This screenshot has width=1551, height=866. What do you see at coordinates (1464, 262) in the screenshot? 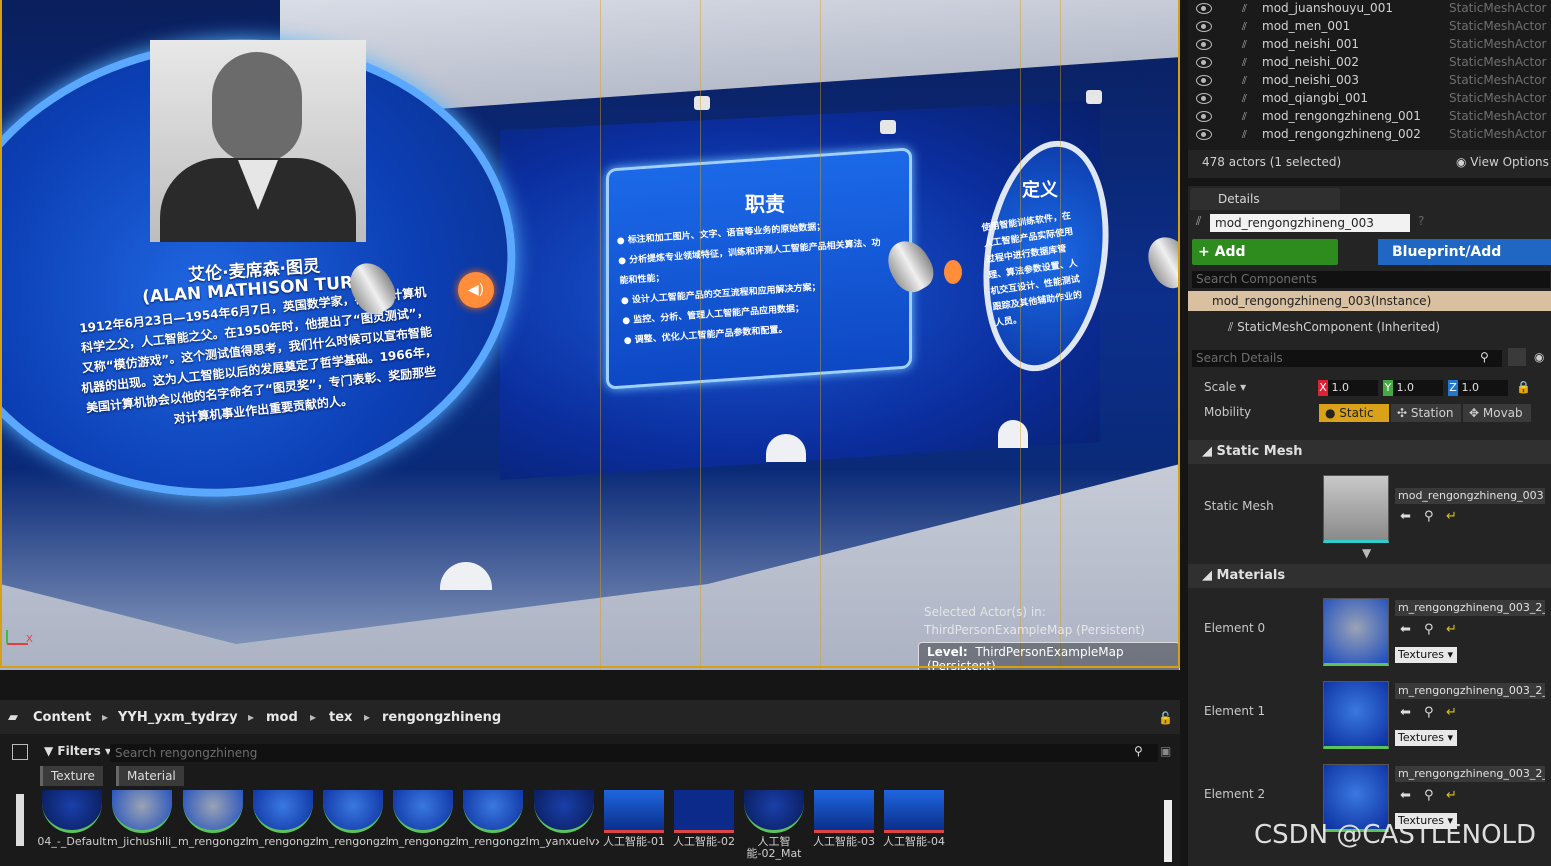
I see `blueprint-add-script-button: Blueprint/Add Script` at bounding box center [1464, 262].